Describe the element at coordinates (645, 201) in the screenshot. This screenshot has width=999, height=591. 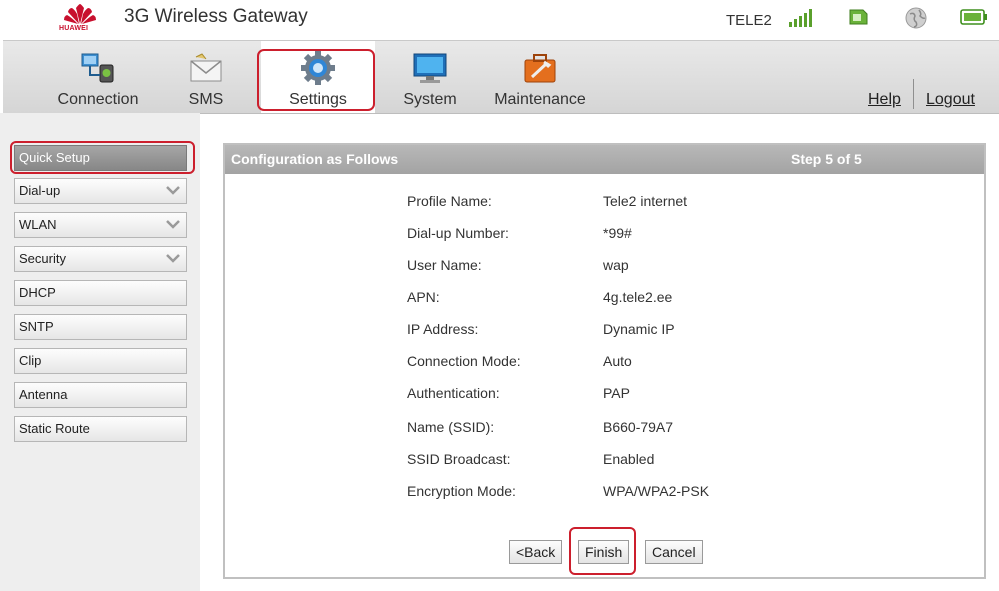
I see `field-value-profile-name: Tele2 internet` at that location.